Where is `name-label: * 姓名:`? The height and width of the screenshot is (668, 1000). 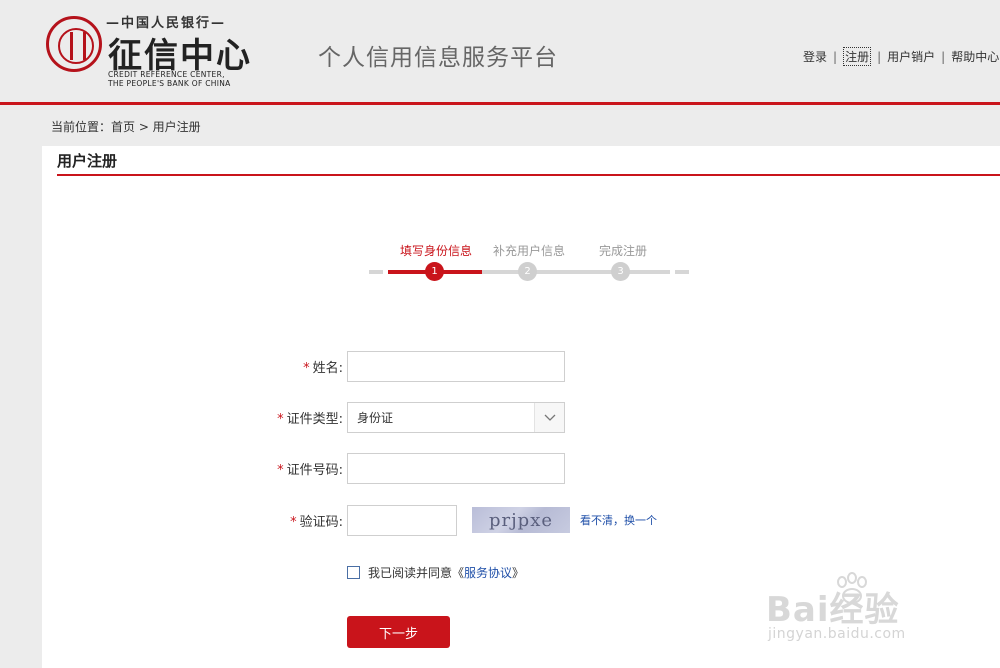 name-label: * 姓名: is located at coordinates (319, 366).